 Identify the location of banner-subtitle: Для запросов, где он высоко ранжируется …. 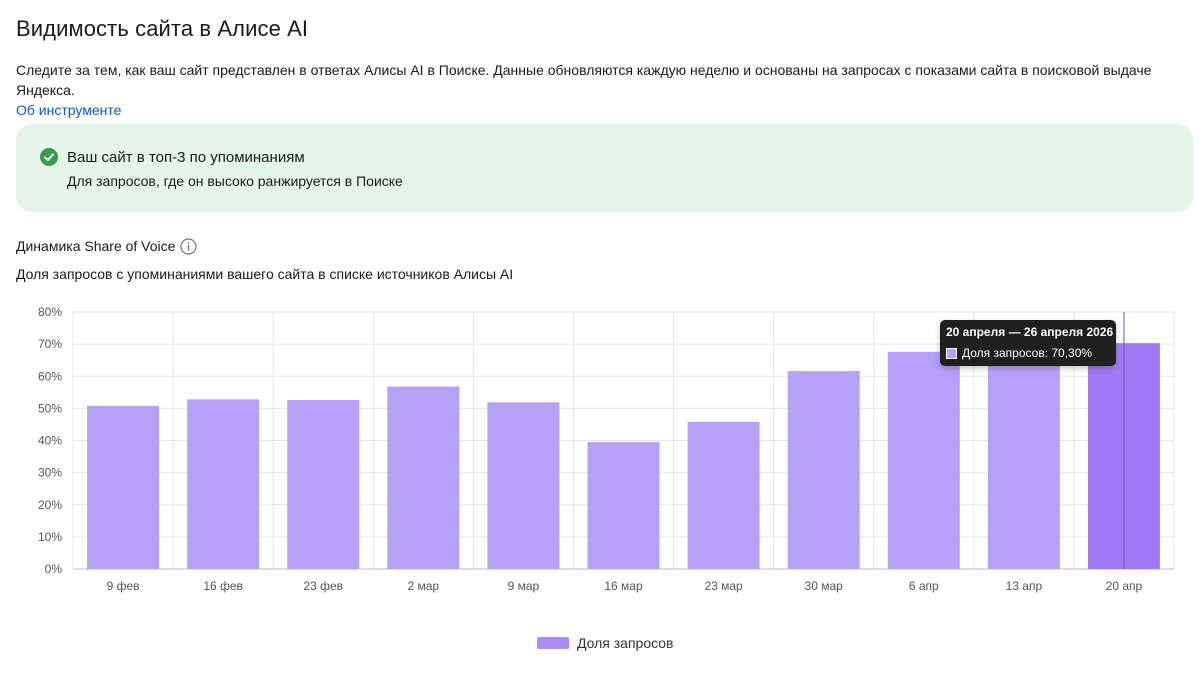
(235, 181).